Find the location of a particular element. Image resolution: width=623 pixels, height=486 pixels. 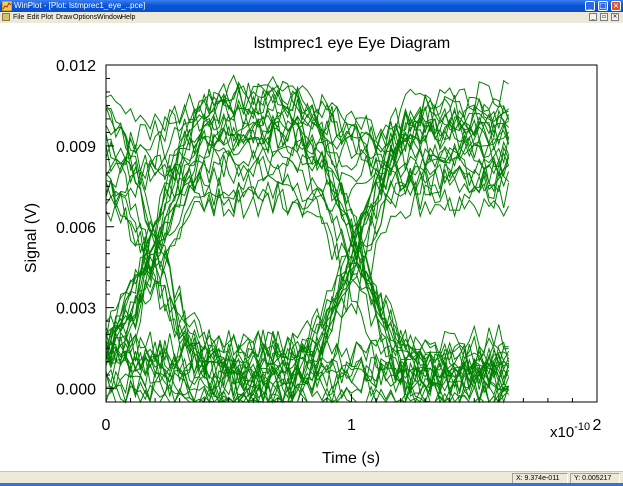

x-tick-label: 0 is located at coordinates (106, 425).